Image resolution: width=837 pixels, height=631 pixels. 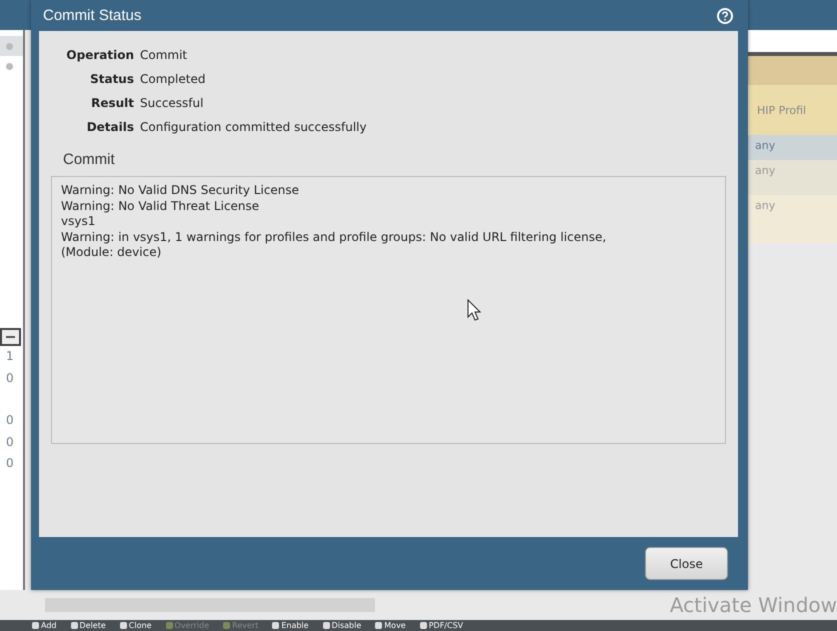 I want to click on toolbar-button: PDF/CSV, so click(x=442, y=625).